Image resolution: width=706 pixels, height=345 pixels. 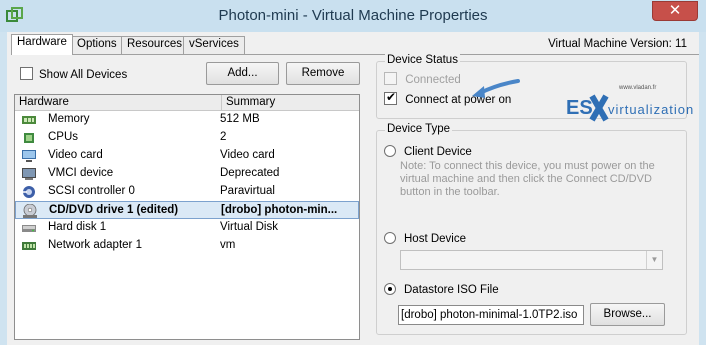 I want to click on show-all-devices: Show All Devices, so click(x=73, y=74).